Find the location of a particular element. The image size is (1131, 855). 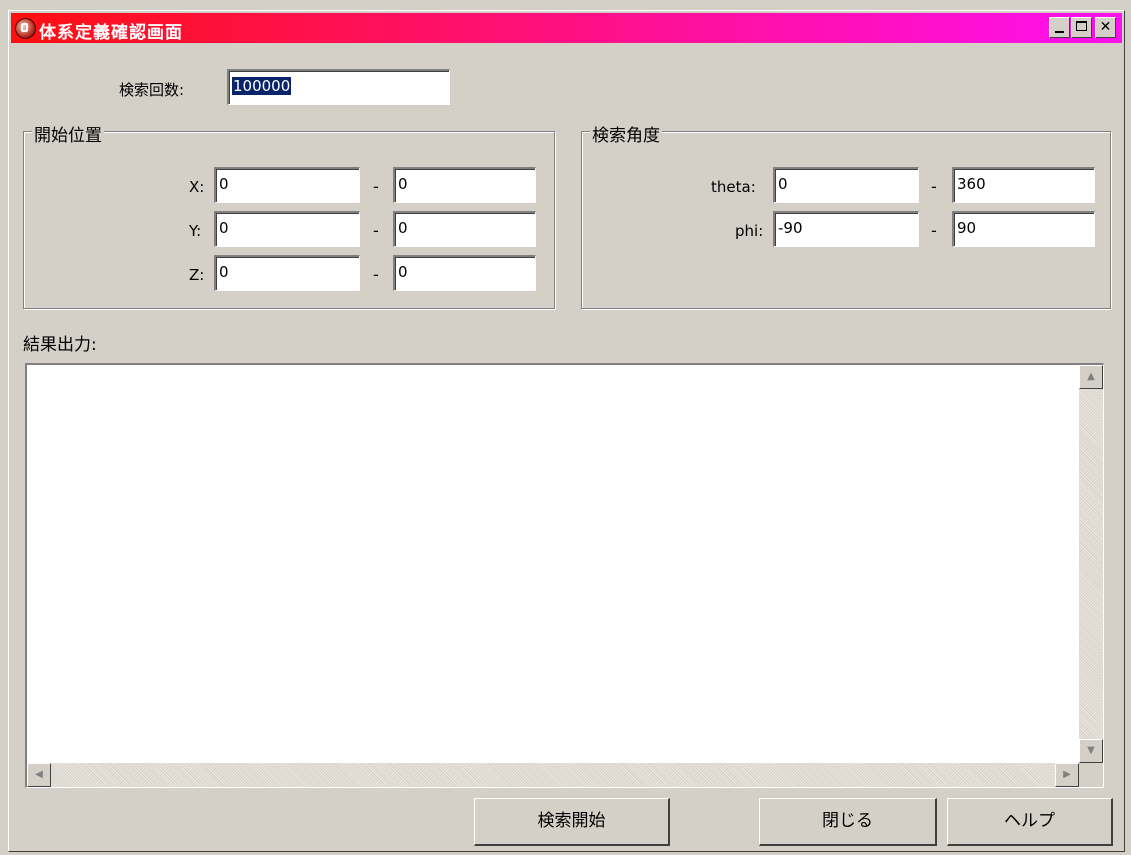

z-label: Z: is located at coordinates (197, 275).